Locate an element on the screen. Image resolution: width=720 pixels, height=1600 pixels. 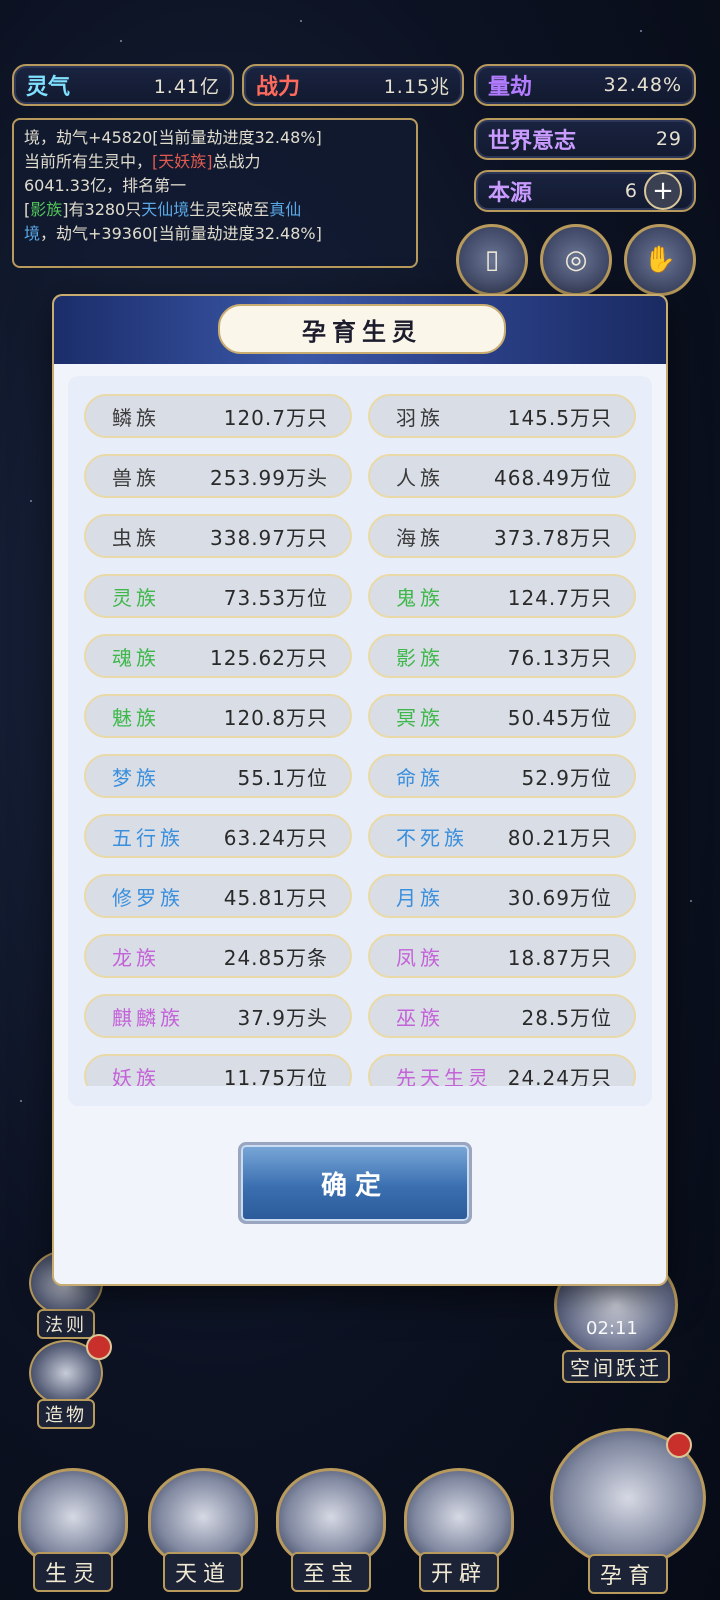
world-will-stat: 世界意志 29 is located at coordinates (585, 139).